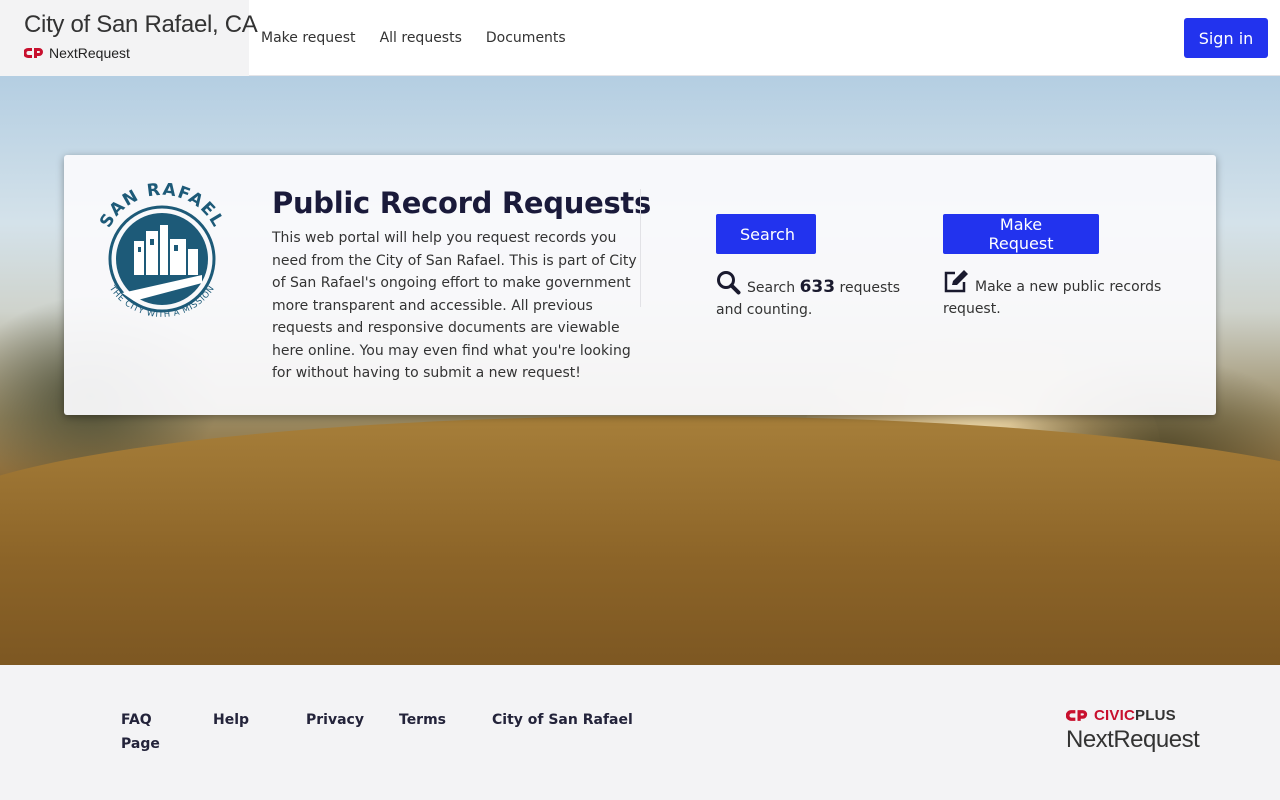 The image size is (1280, 800). Describe the element at coordinates (729, 283) in the screenshot. I see `magnifier-icon` at that location.